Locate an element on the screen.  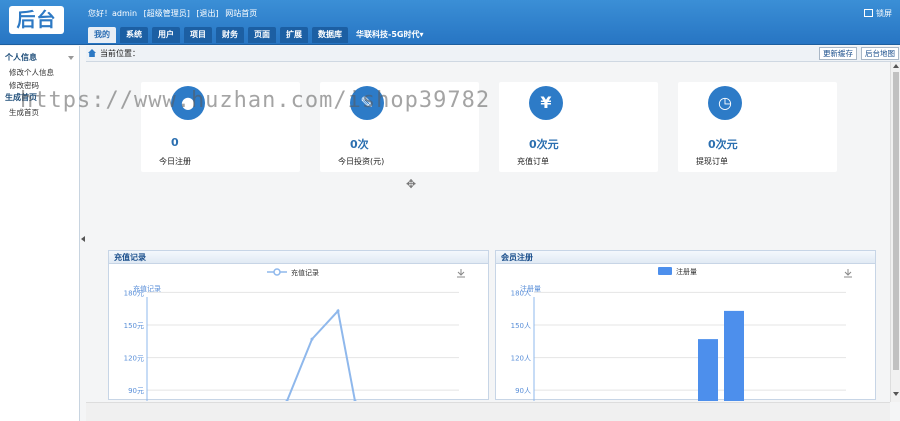
chevron-down-icon is located at coordinates (71, 58).